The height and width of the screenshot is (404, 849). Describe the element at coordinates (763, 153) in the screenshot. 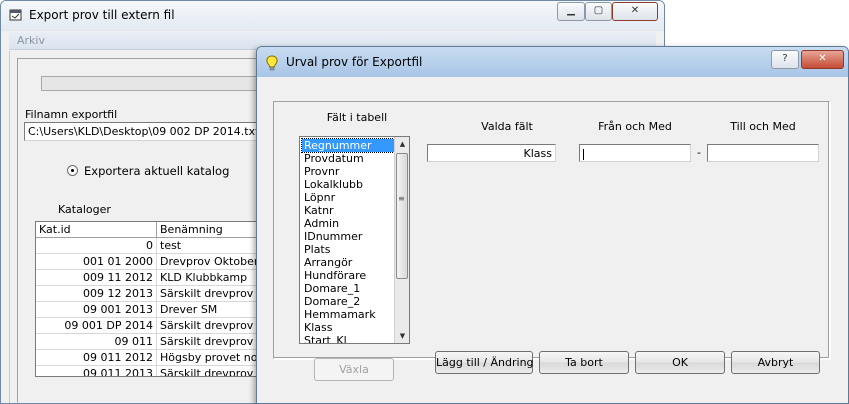

I see `to-input` at that location.